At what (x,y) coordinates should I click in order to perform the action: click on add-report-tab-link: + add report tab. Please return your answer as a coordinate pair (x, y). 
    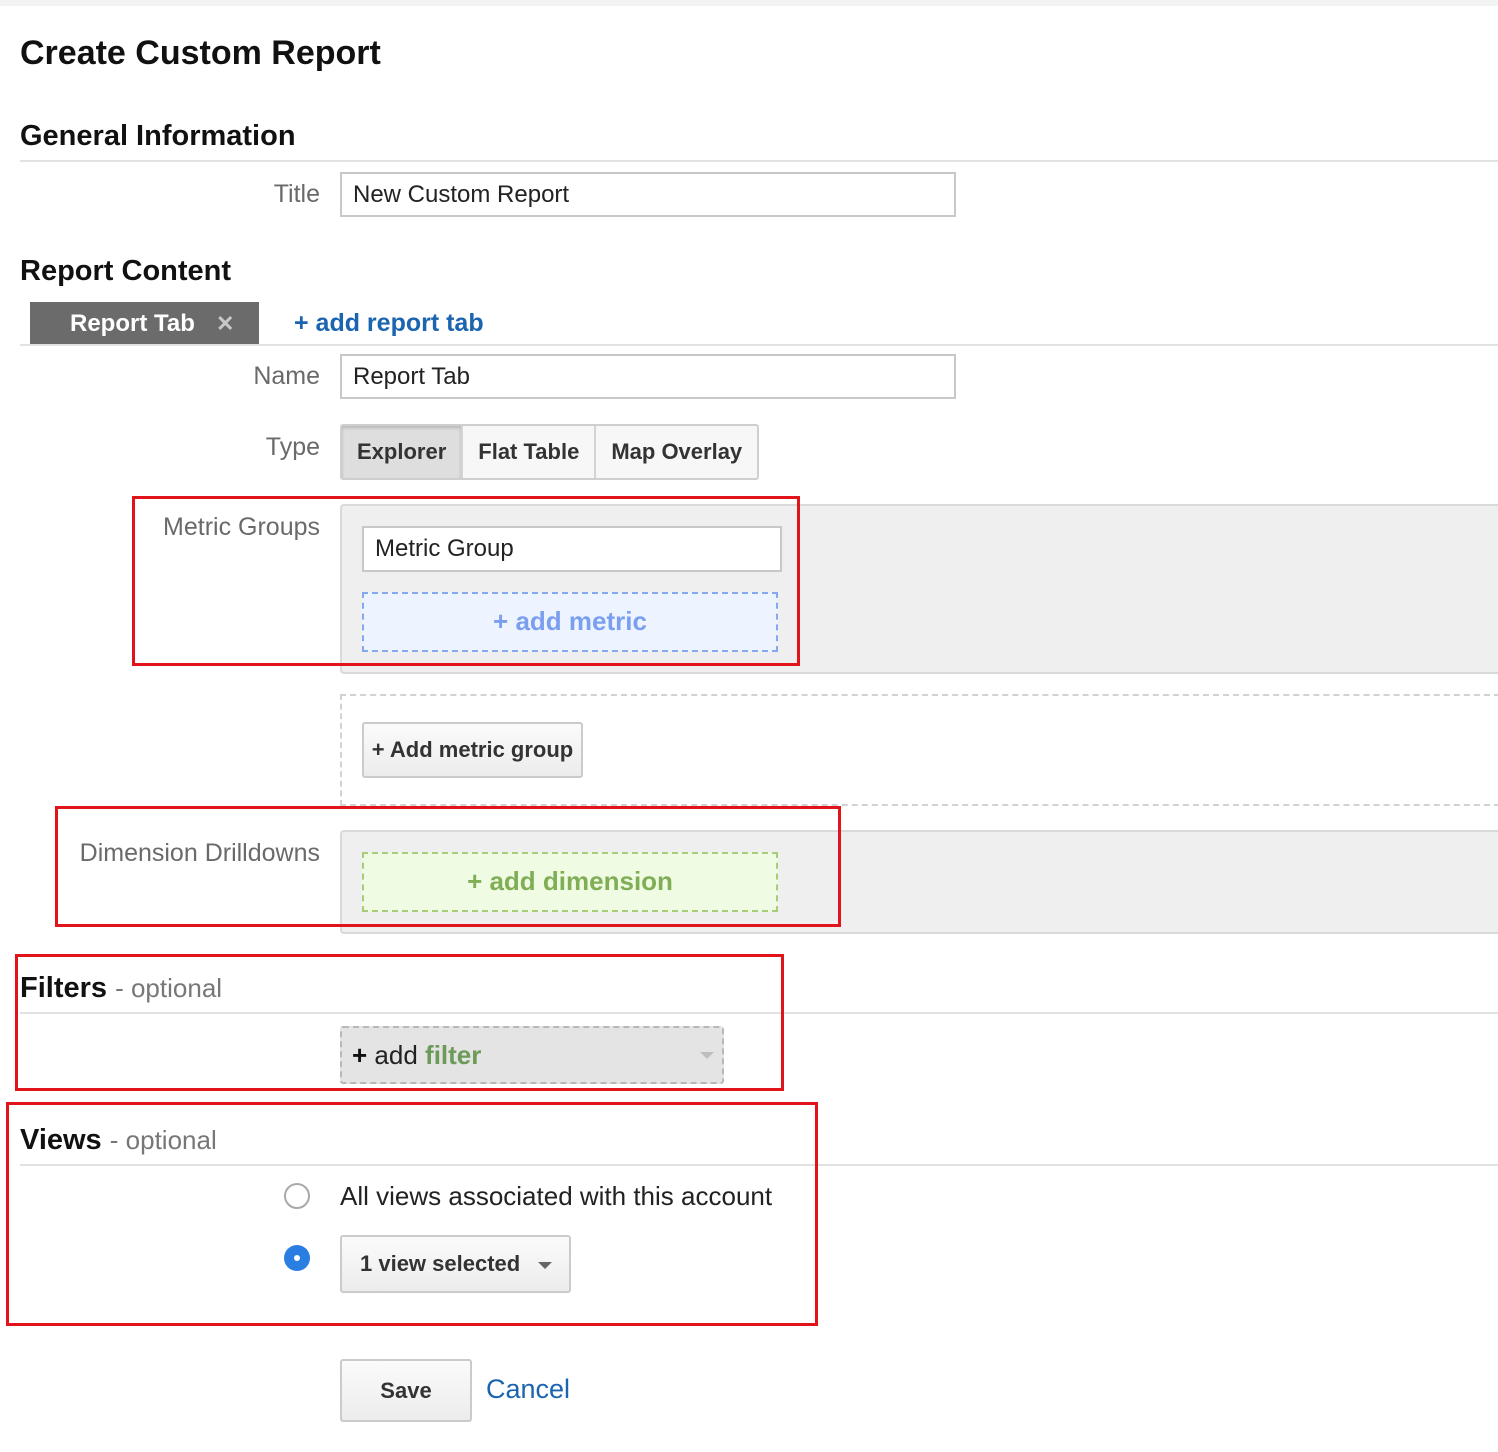
    Looking at the image, I should click on (389, 323).